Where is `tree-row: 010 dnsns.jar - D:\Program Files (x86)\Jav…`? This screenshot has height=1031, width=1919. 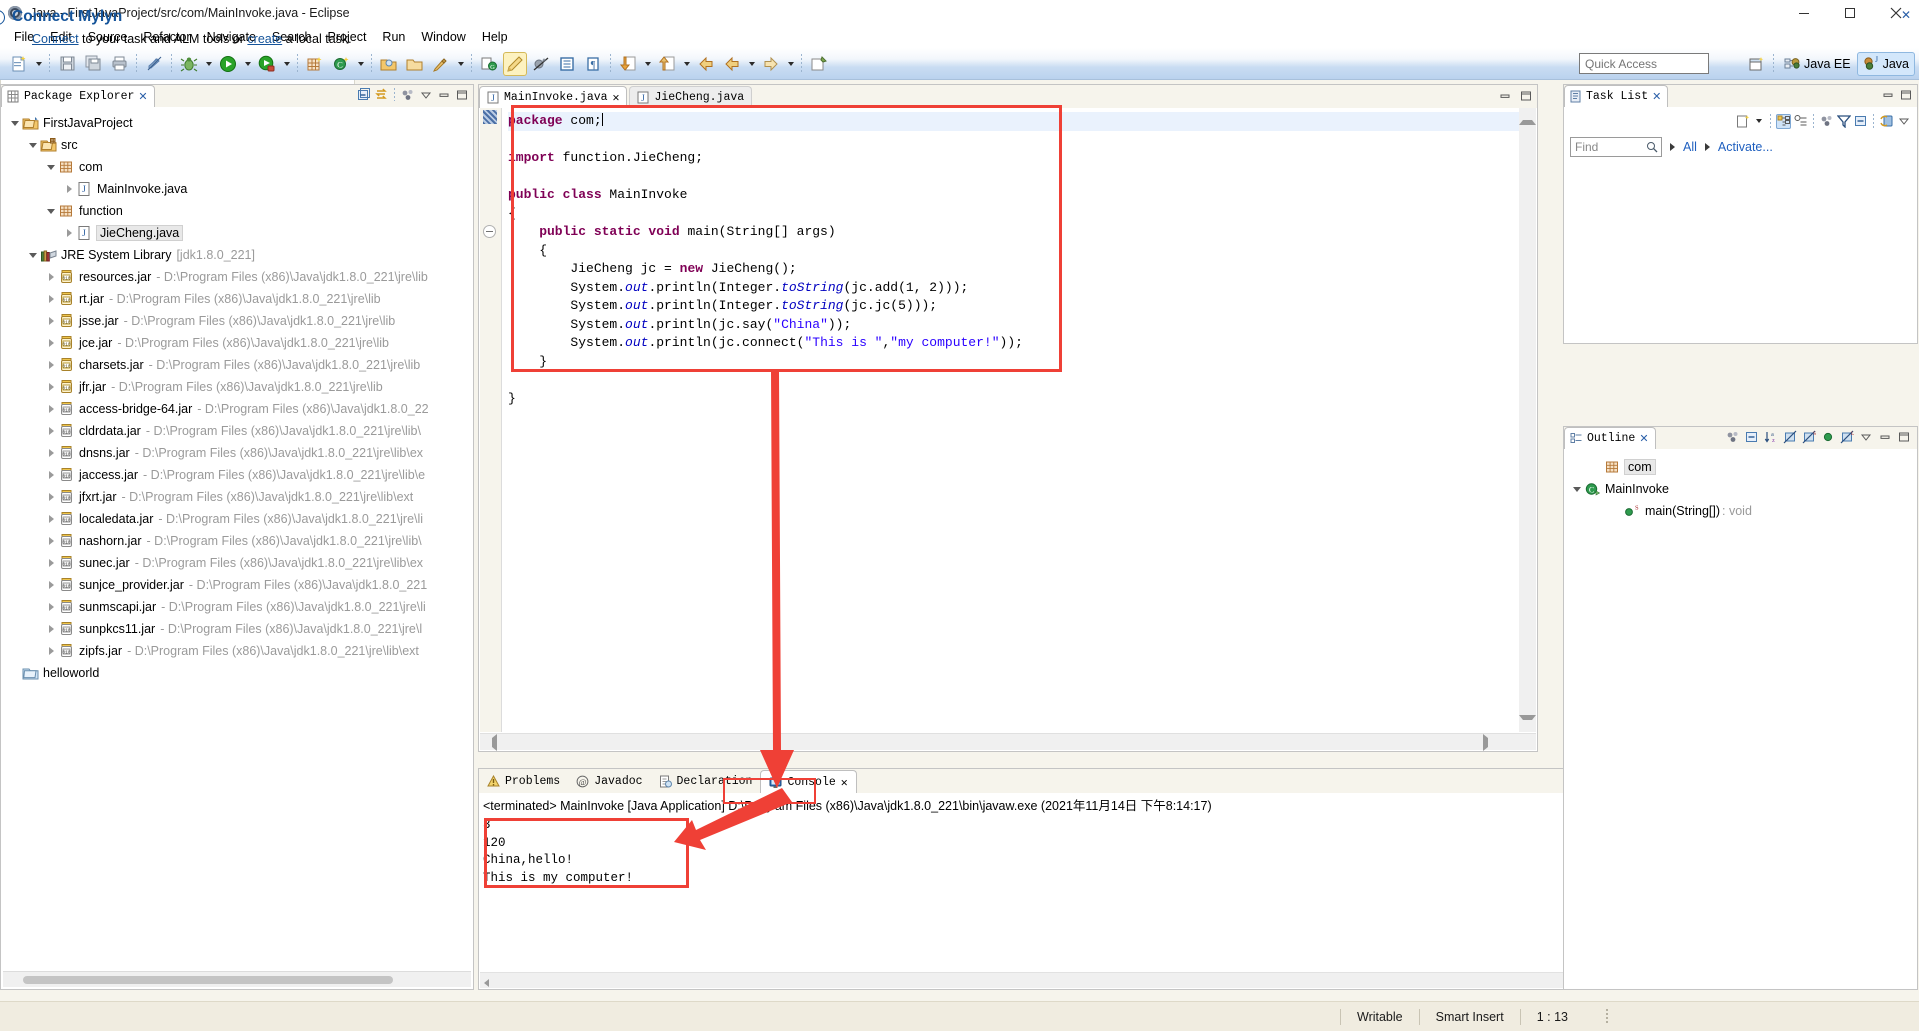 tree-row: 010 dnsns.jar - D:\Program Files (x86)\Jav… is located at coordinates (237, 453).